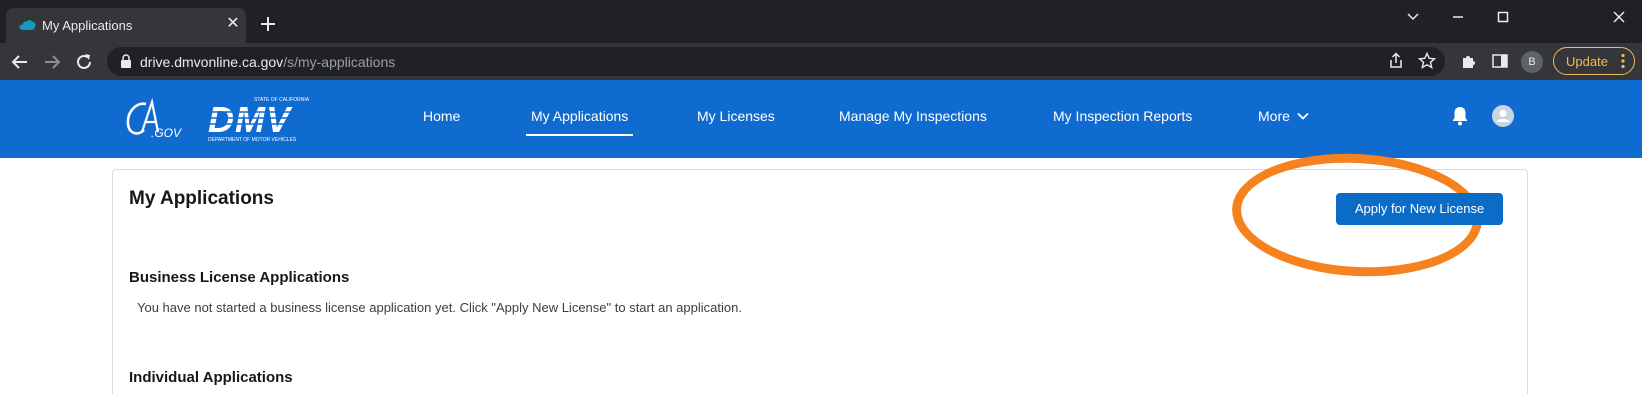 The image size is (1642, 394). What do you see at coordinates (201, 198) in the screenshot?
I see `page-title: My Applications` at bounding box center [201, 198].